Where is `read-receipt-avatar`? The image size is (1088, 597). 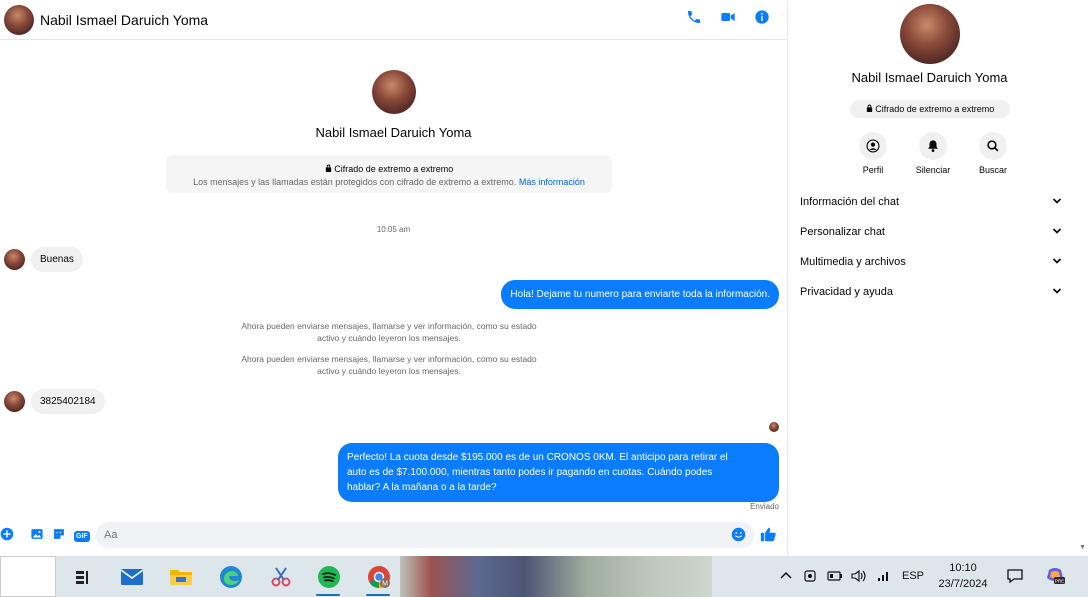 read-receipt-avatar is located at coordinates (774, 427).